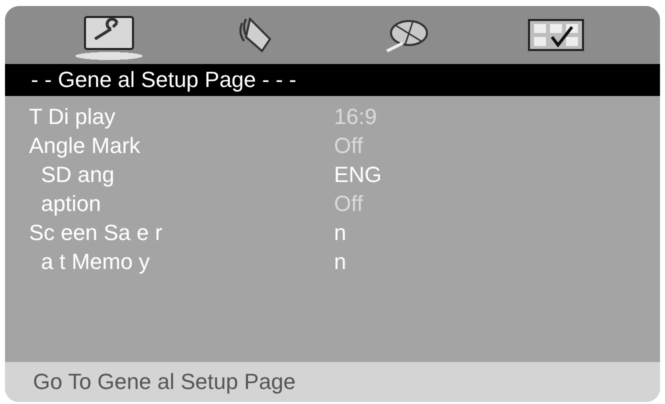 The width and height of the screenshot is (665, 404). I want to click on checklist-icon, so click(556, 35).